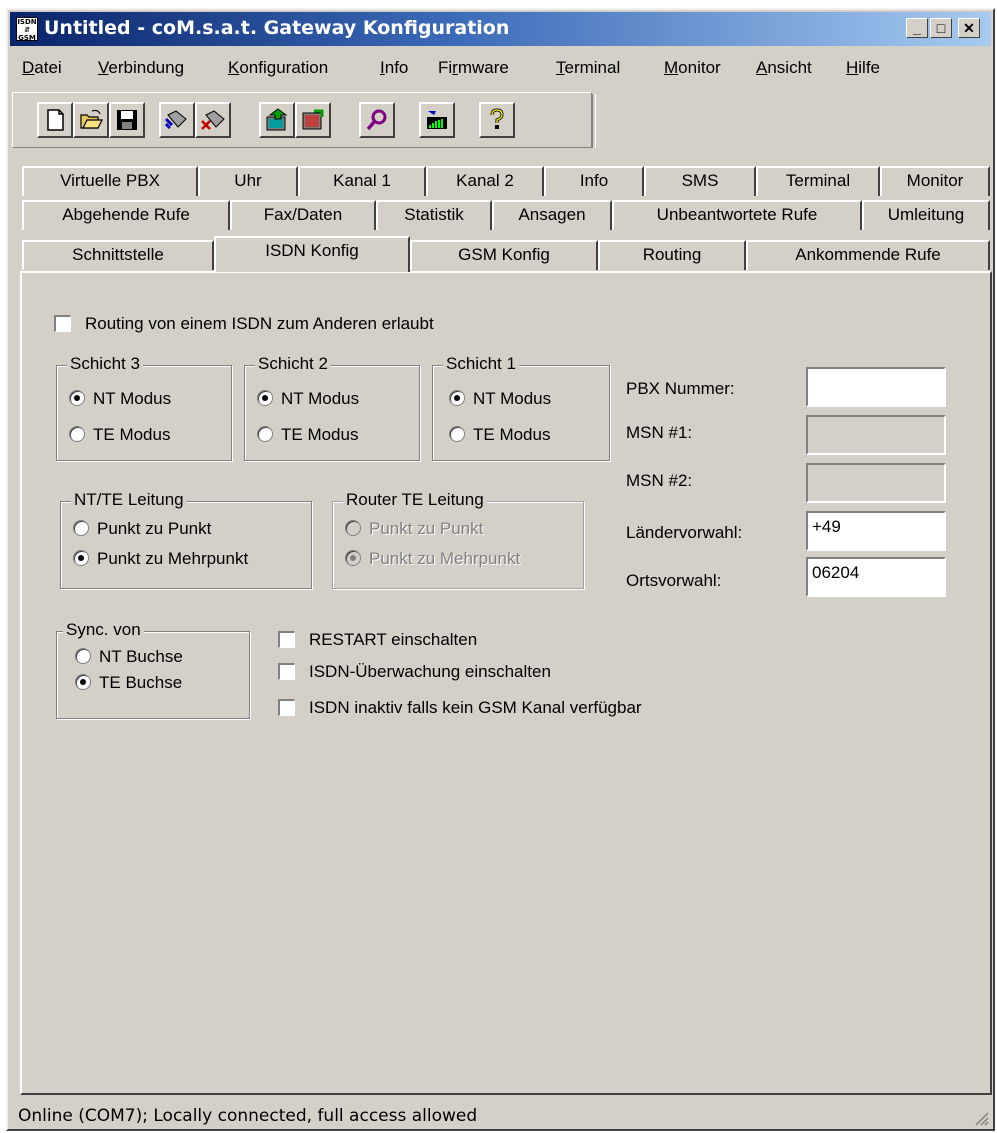  Describe the element at coordinates (160, 559) in the screenshot. I see `ntte-punkt-mehrpunkt-radio: Punkt zu Mehrpunkt` at that location.